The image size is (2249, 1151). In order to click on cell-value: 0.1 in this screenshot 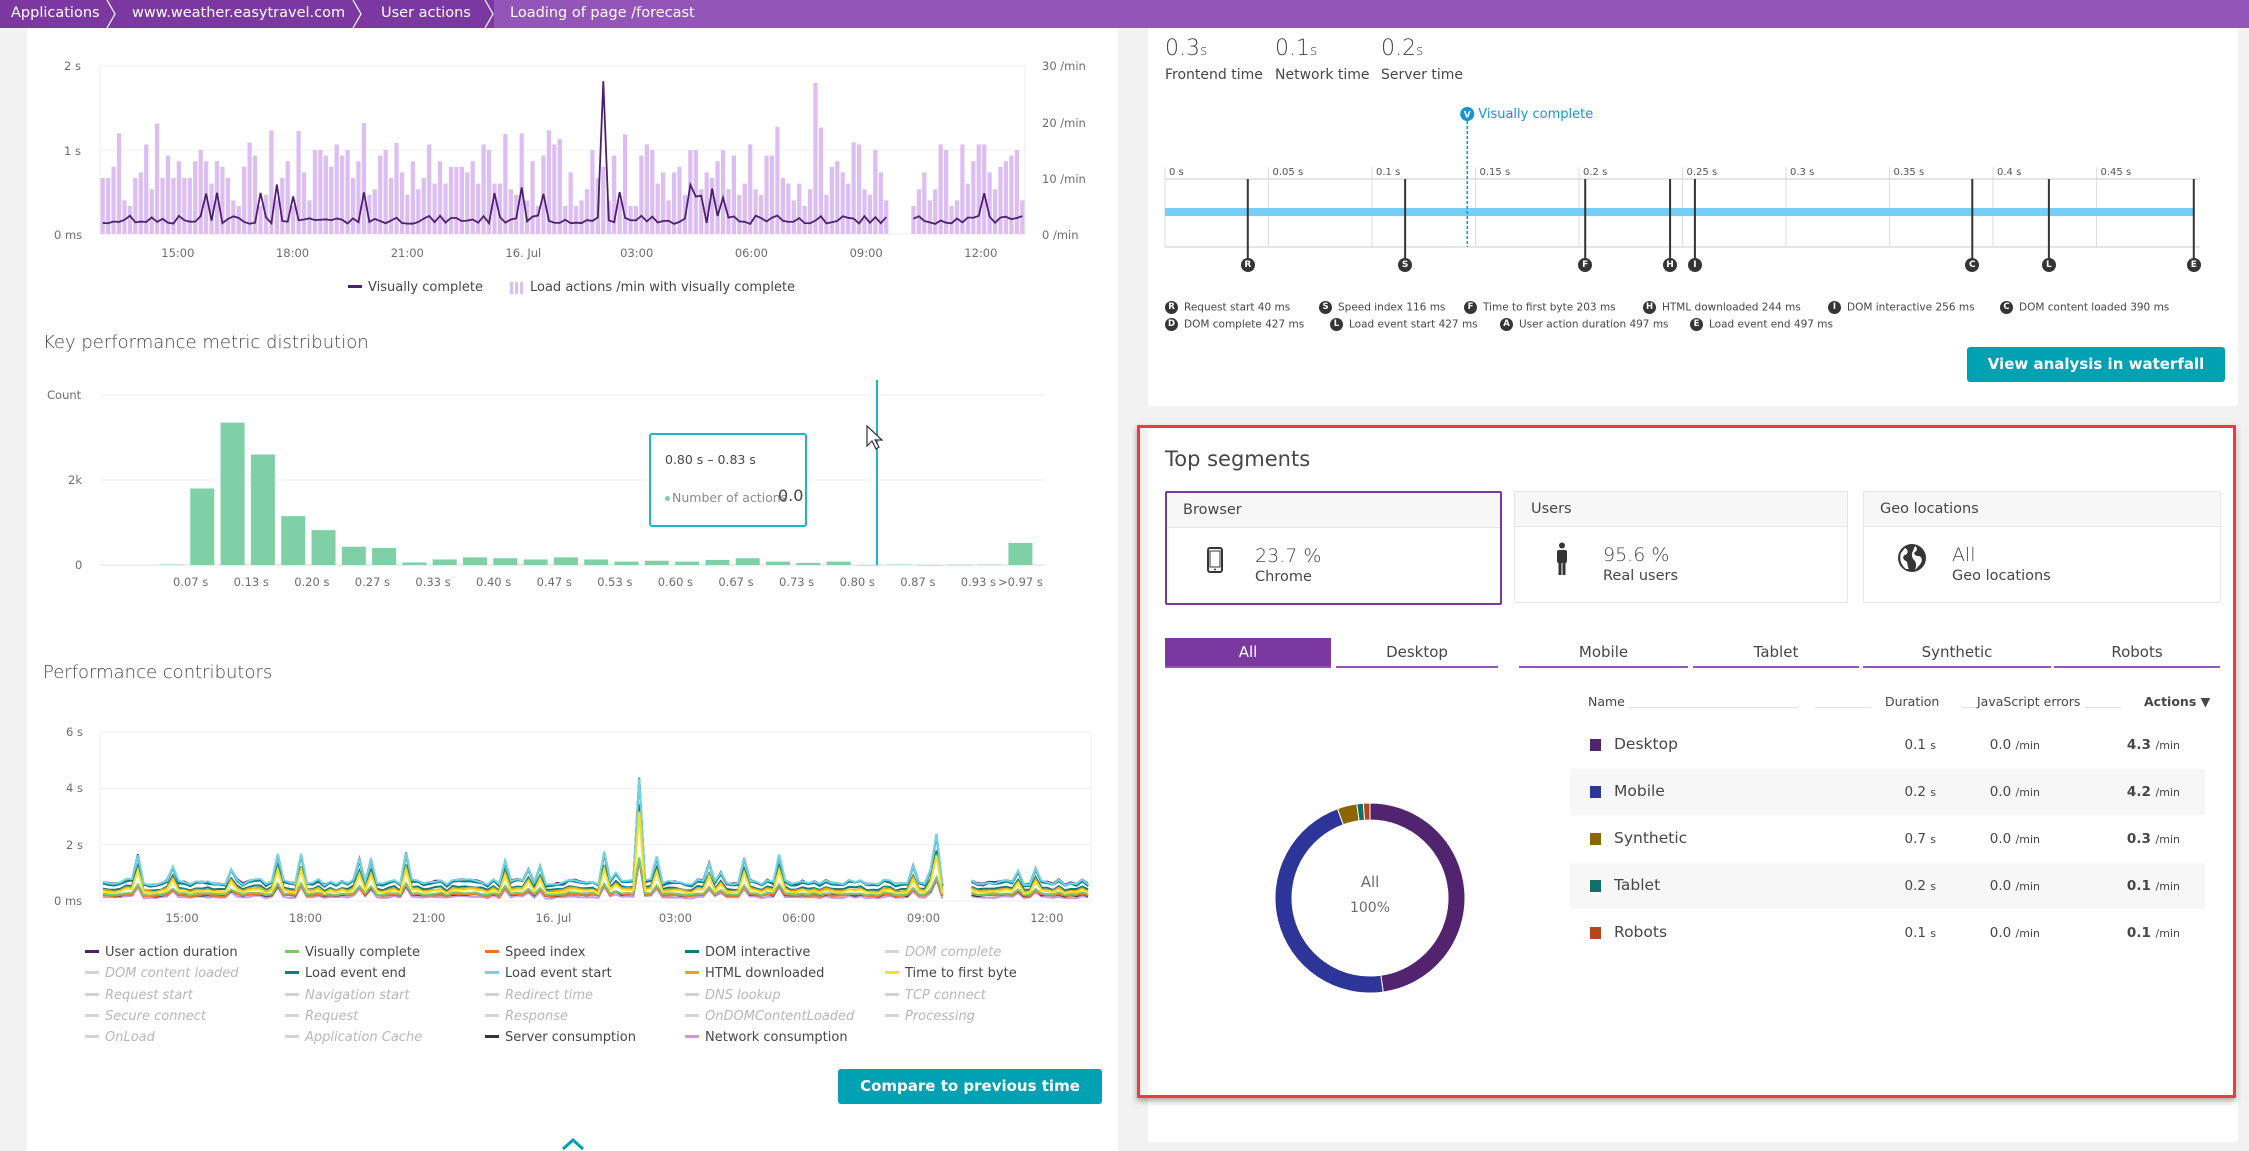, I will do `click(1917, 745)`.